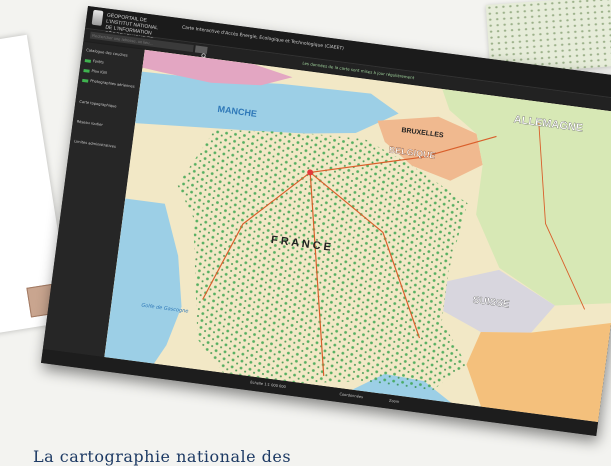  I want to click on sidebar-item-road-network: Réseau routier, so click(103, 126).